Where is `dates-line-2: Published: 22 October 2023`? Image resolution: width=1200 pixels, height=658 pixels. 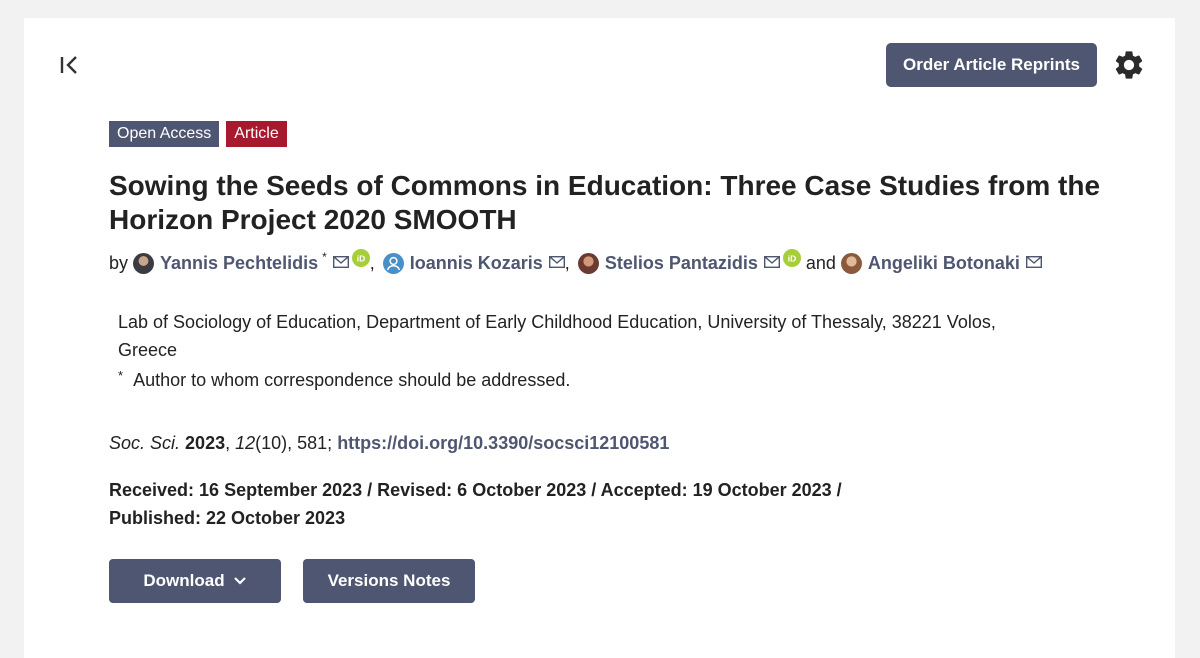
dates-line-2: Published: 22 October 2023 is located at coordinates (227, 518).